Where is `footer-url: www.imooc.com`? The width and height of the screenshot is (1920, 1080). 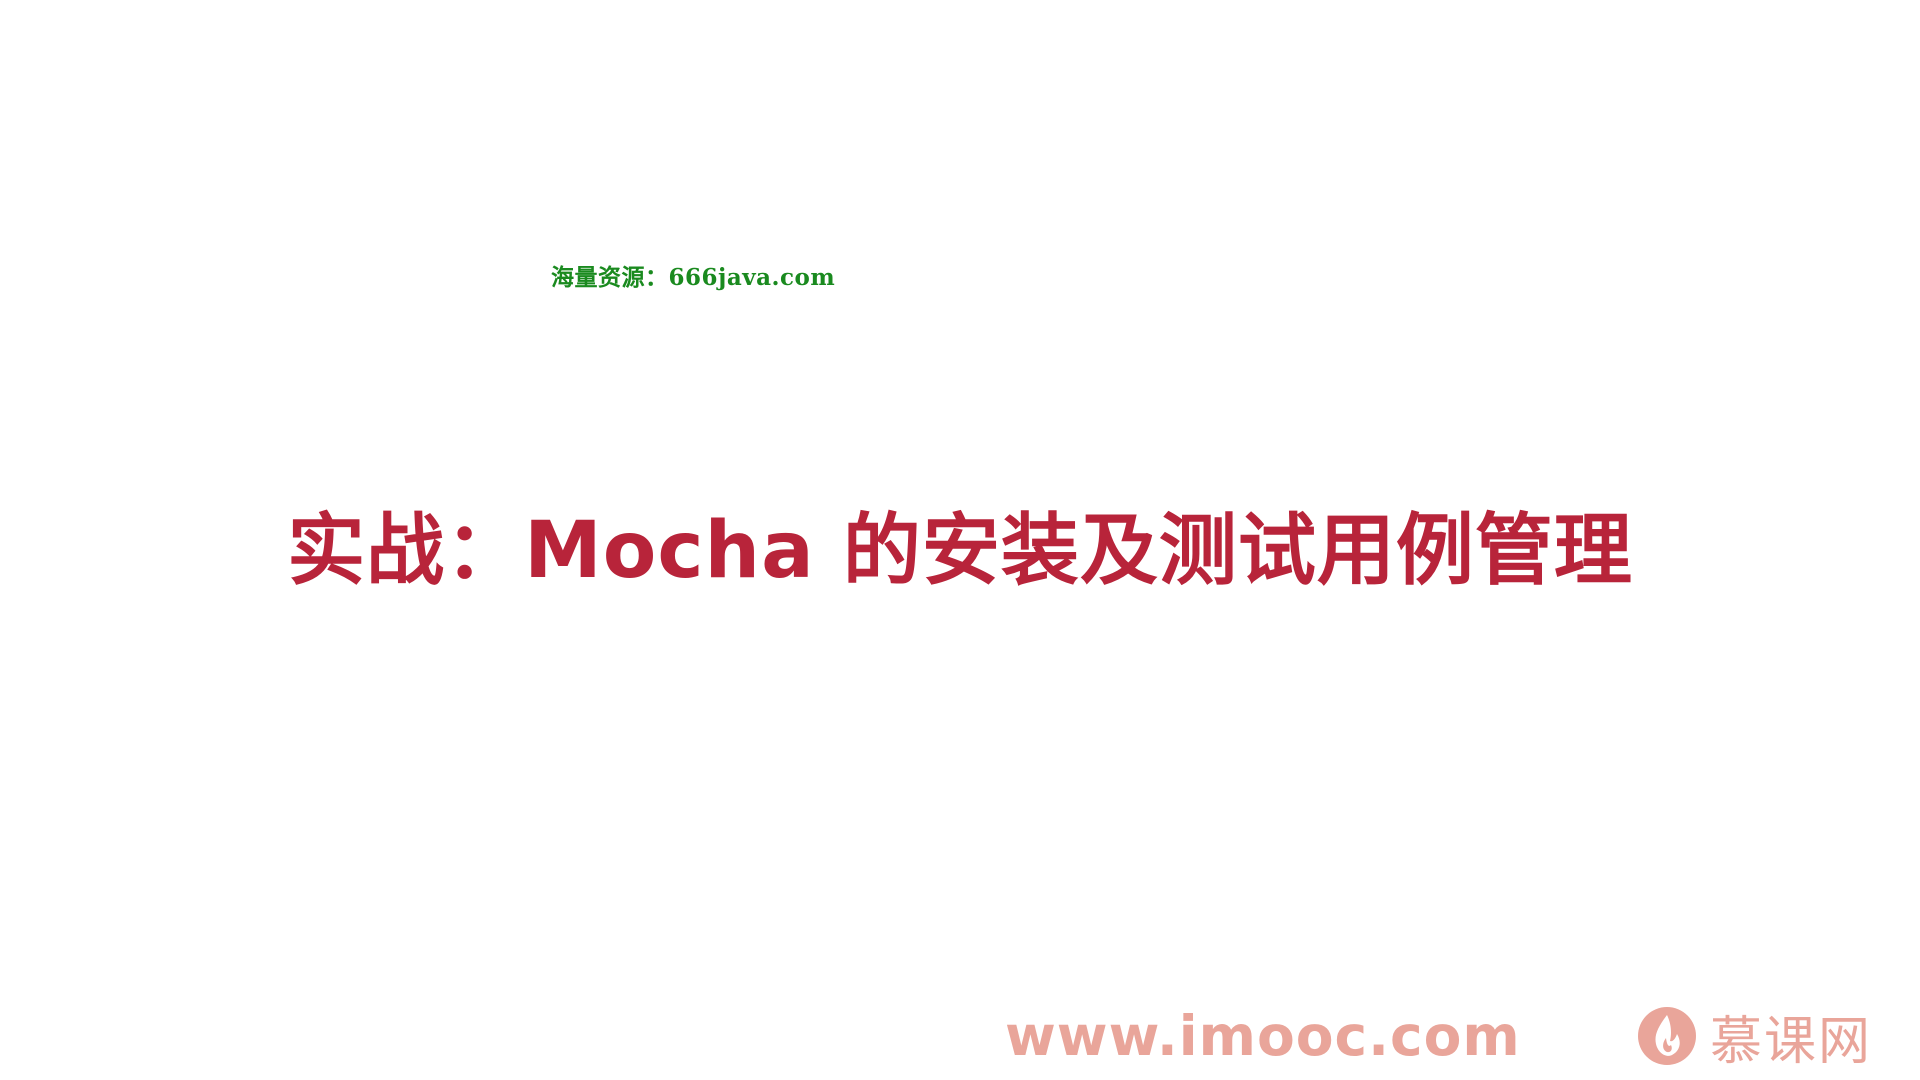 footer-url: www.imooc.com is located at coordinates (1263, 1036).